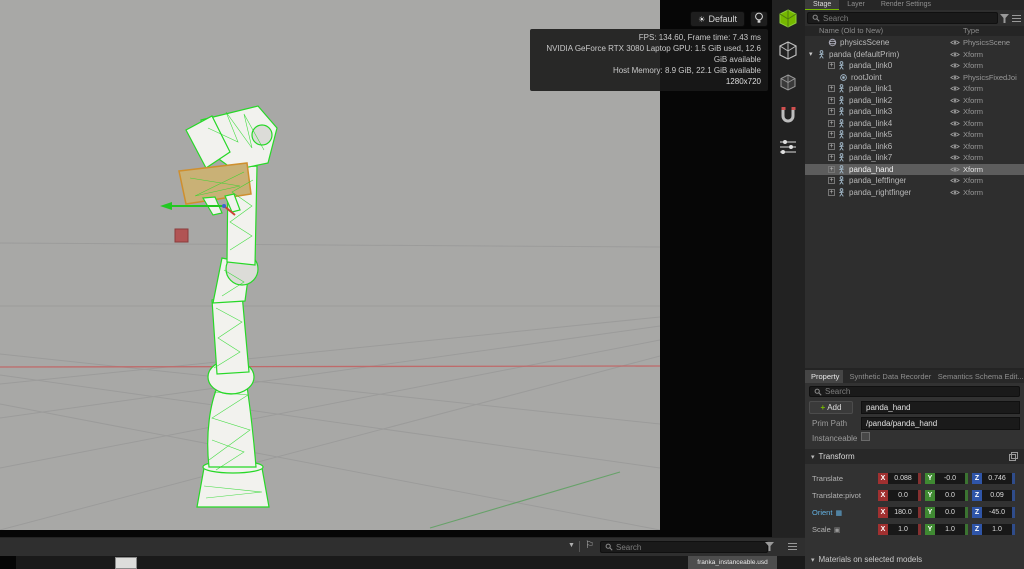 The width and height of the screenshot is (1024, 569). What do you see at coordinates (870, 146) in the screenshot?
I see `prim-name-label: panda_link6` at bounding box center [870, 146].